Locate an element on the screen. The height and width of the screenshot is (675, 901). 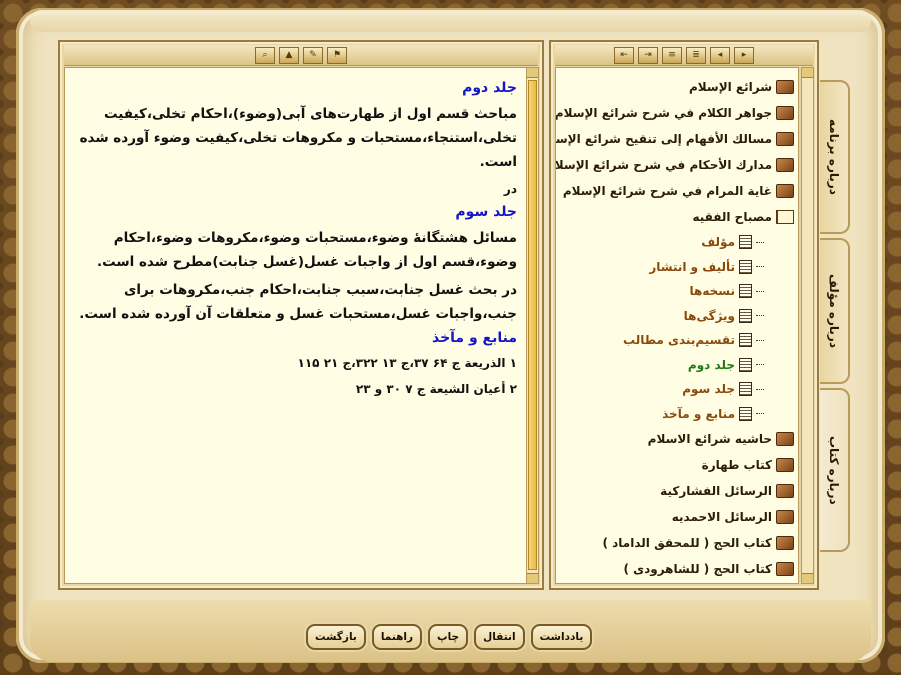
collapse-icon: ⇥ is located at coordinates (648, 55).